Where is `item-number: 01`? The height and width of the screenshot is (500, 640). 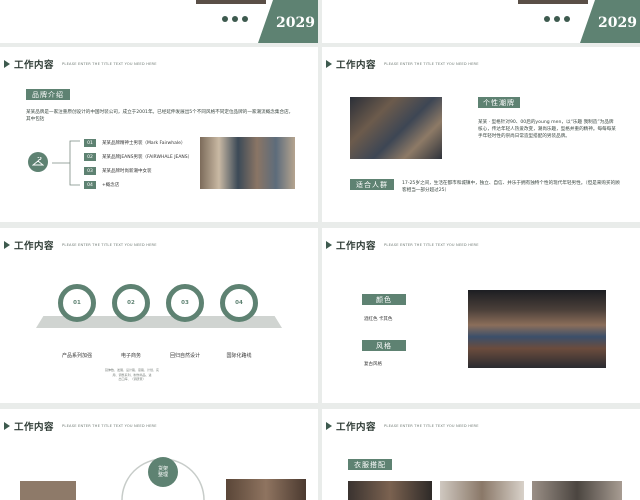
item-number: 01 is located at coordinates (90, 143).